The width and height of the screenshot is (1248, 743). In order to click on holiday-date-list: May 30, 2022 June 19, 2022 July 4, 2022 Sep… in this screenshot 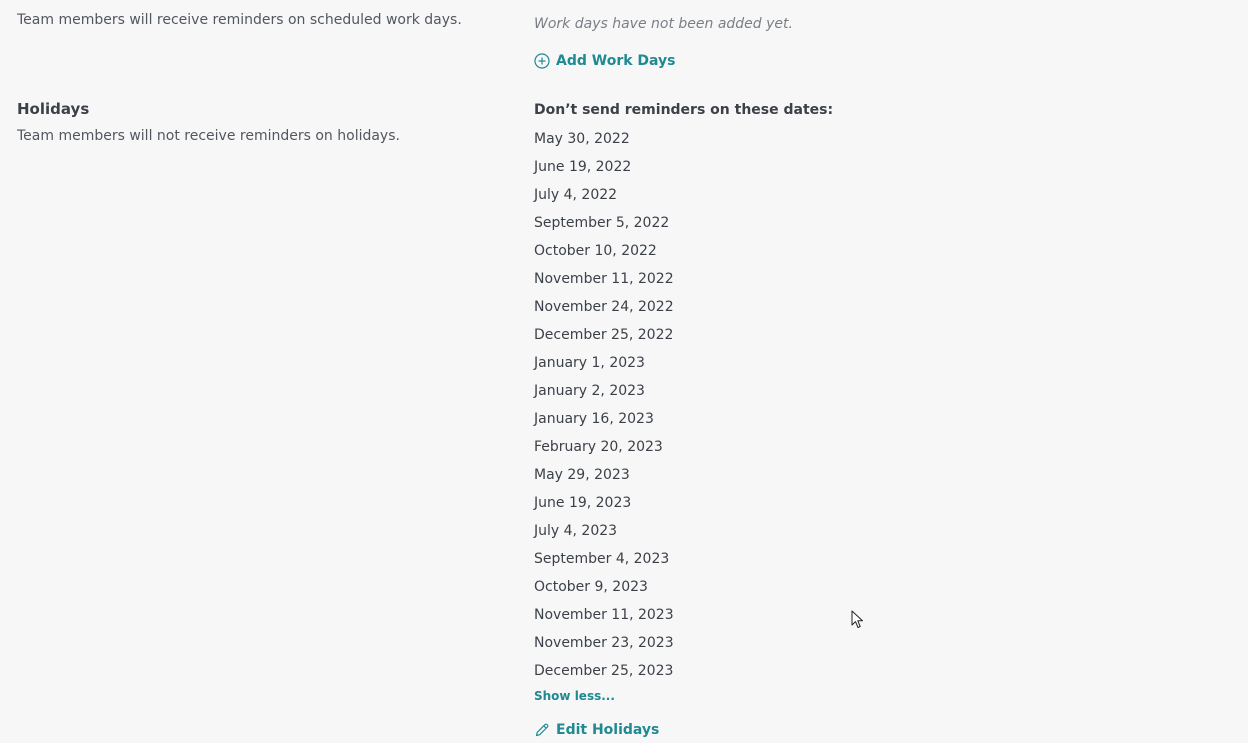, I will do `click(604, 410)`.